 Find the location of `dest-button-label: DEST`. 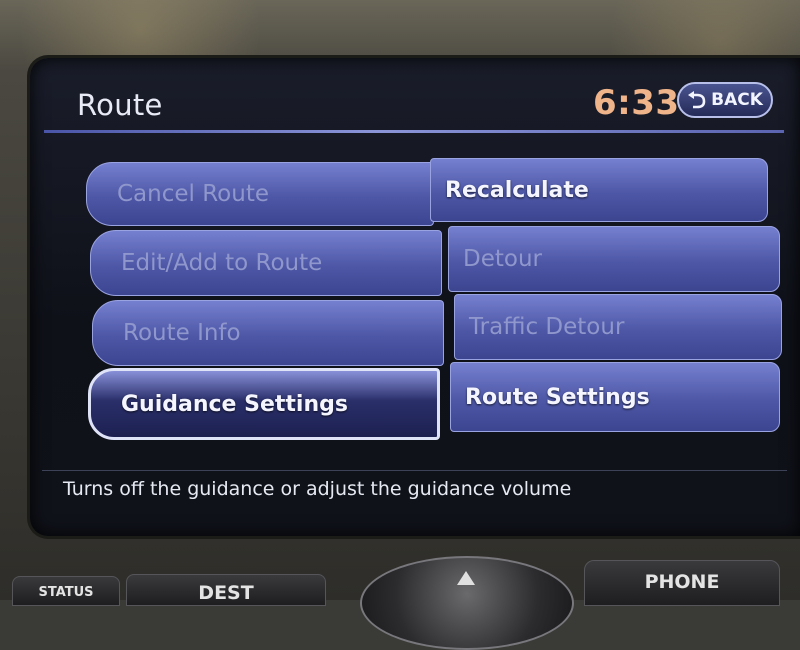

dest-button-label: DEST is located at coordinates (226, 593).